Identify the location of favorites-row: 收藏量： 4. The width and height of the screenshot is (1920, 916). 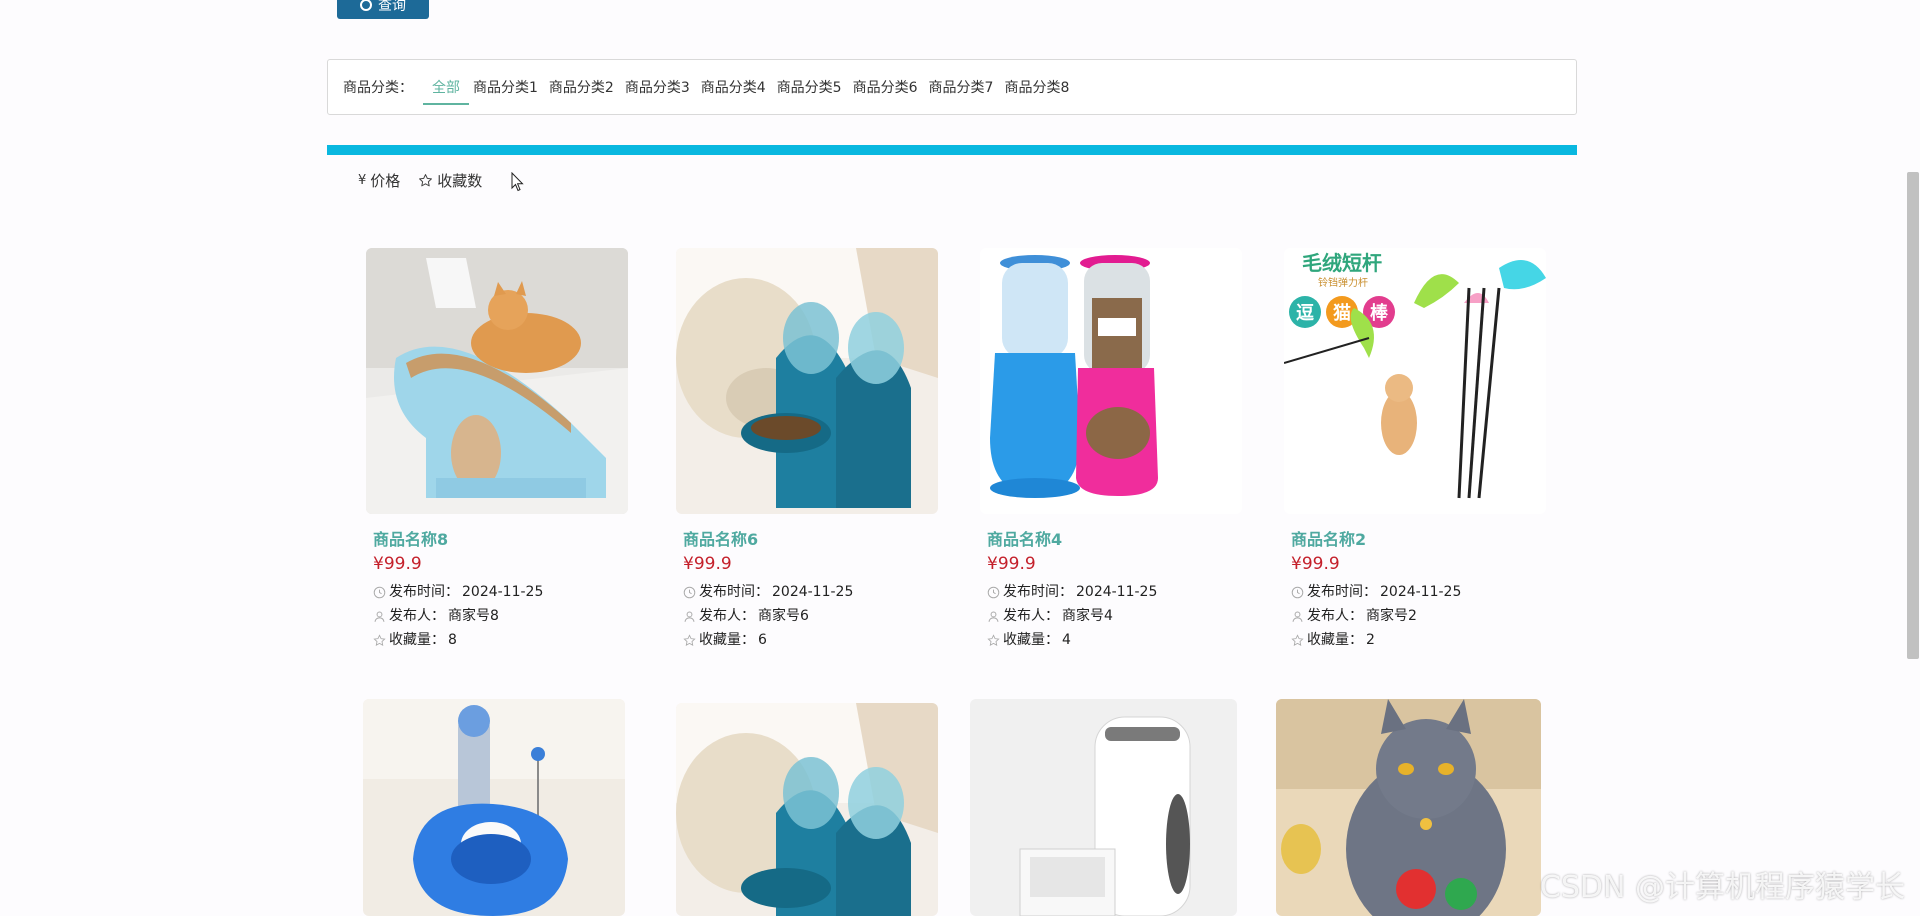
(1117, 640).